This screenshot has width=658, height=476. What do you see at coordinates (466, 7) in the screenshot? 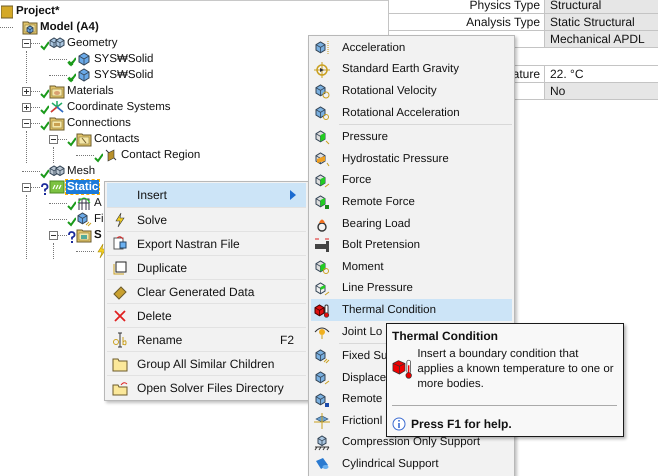
I see `property-label: Physics Type` at bounding box center [466, 7].